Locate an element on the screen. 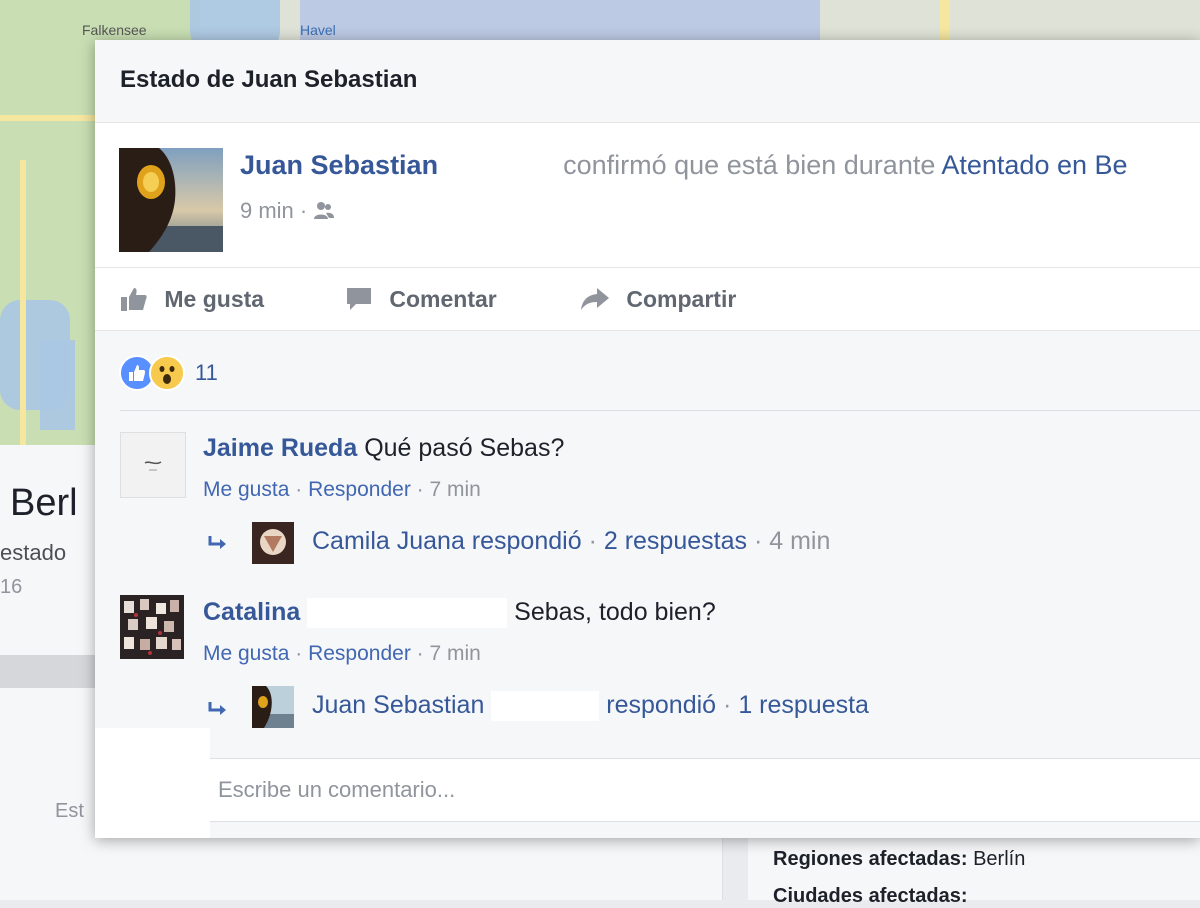 The width and height of the screenshot is (1200, 908). reply-count: 2 respuestas is located at coordinates (675, 541).